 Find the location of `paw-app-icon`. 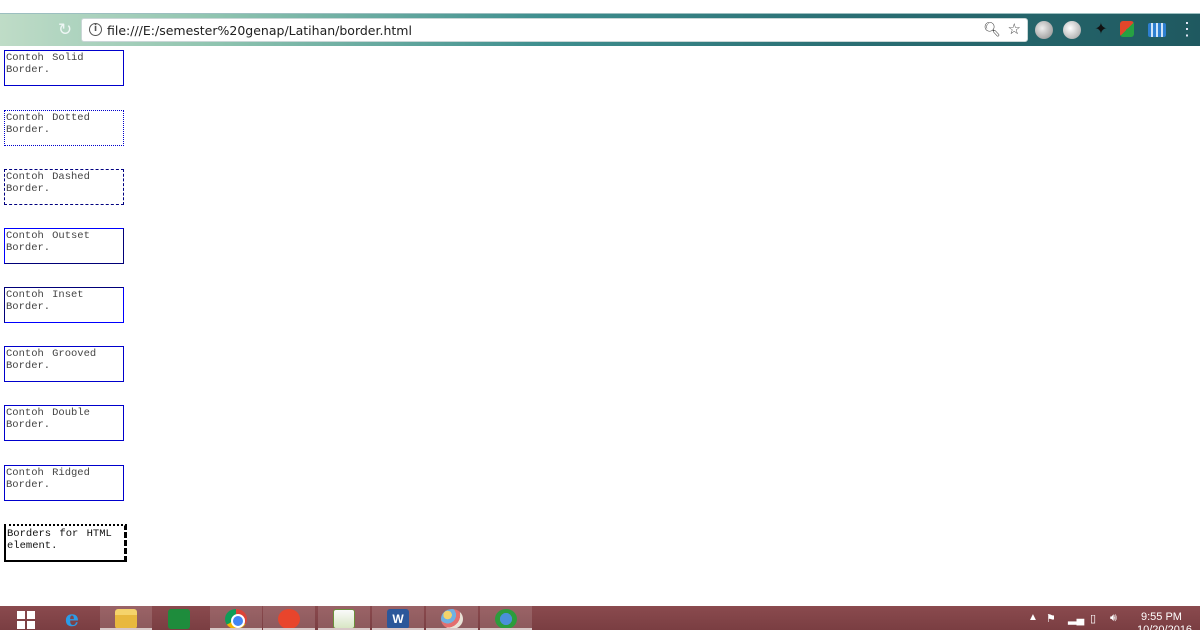

paw-app-icon is located at coordinates (289, 619).